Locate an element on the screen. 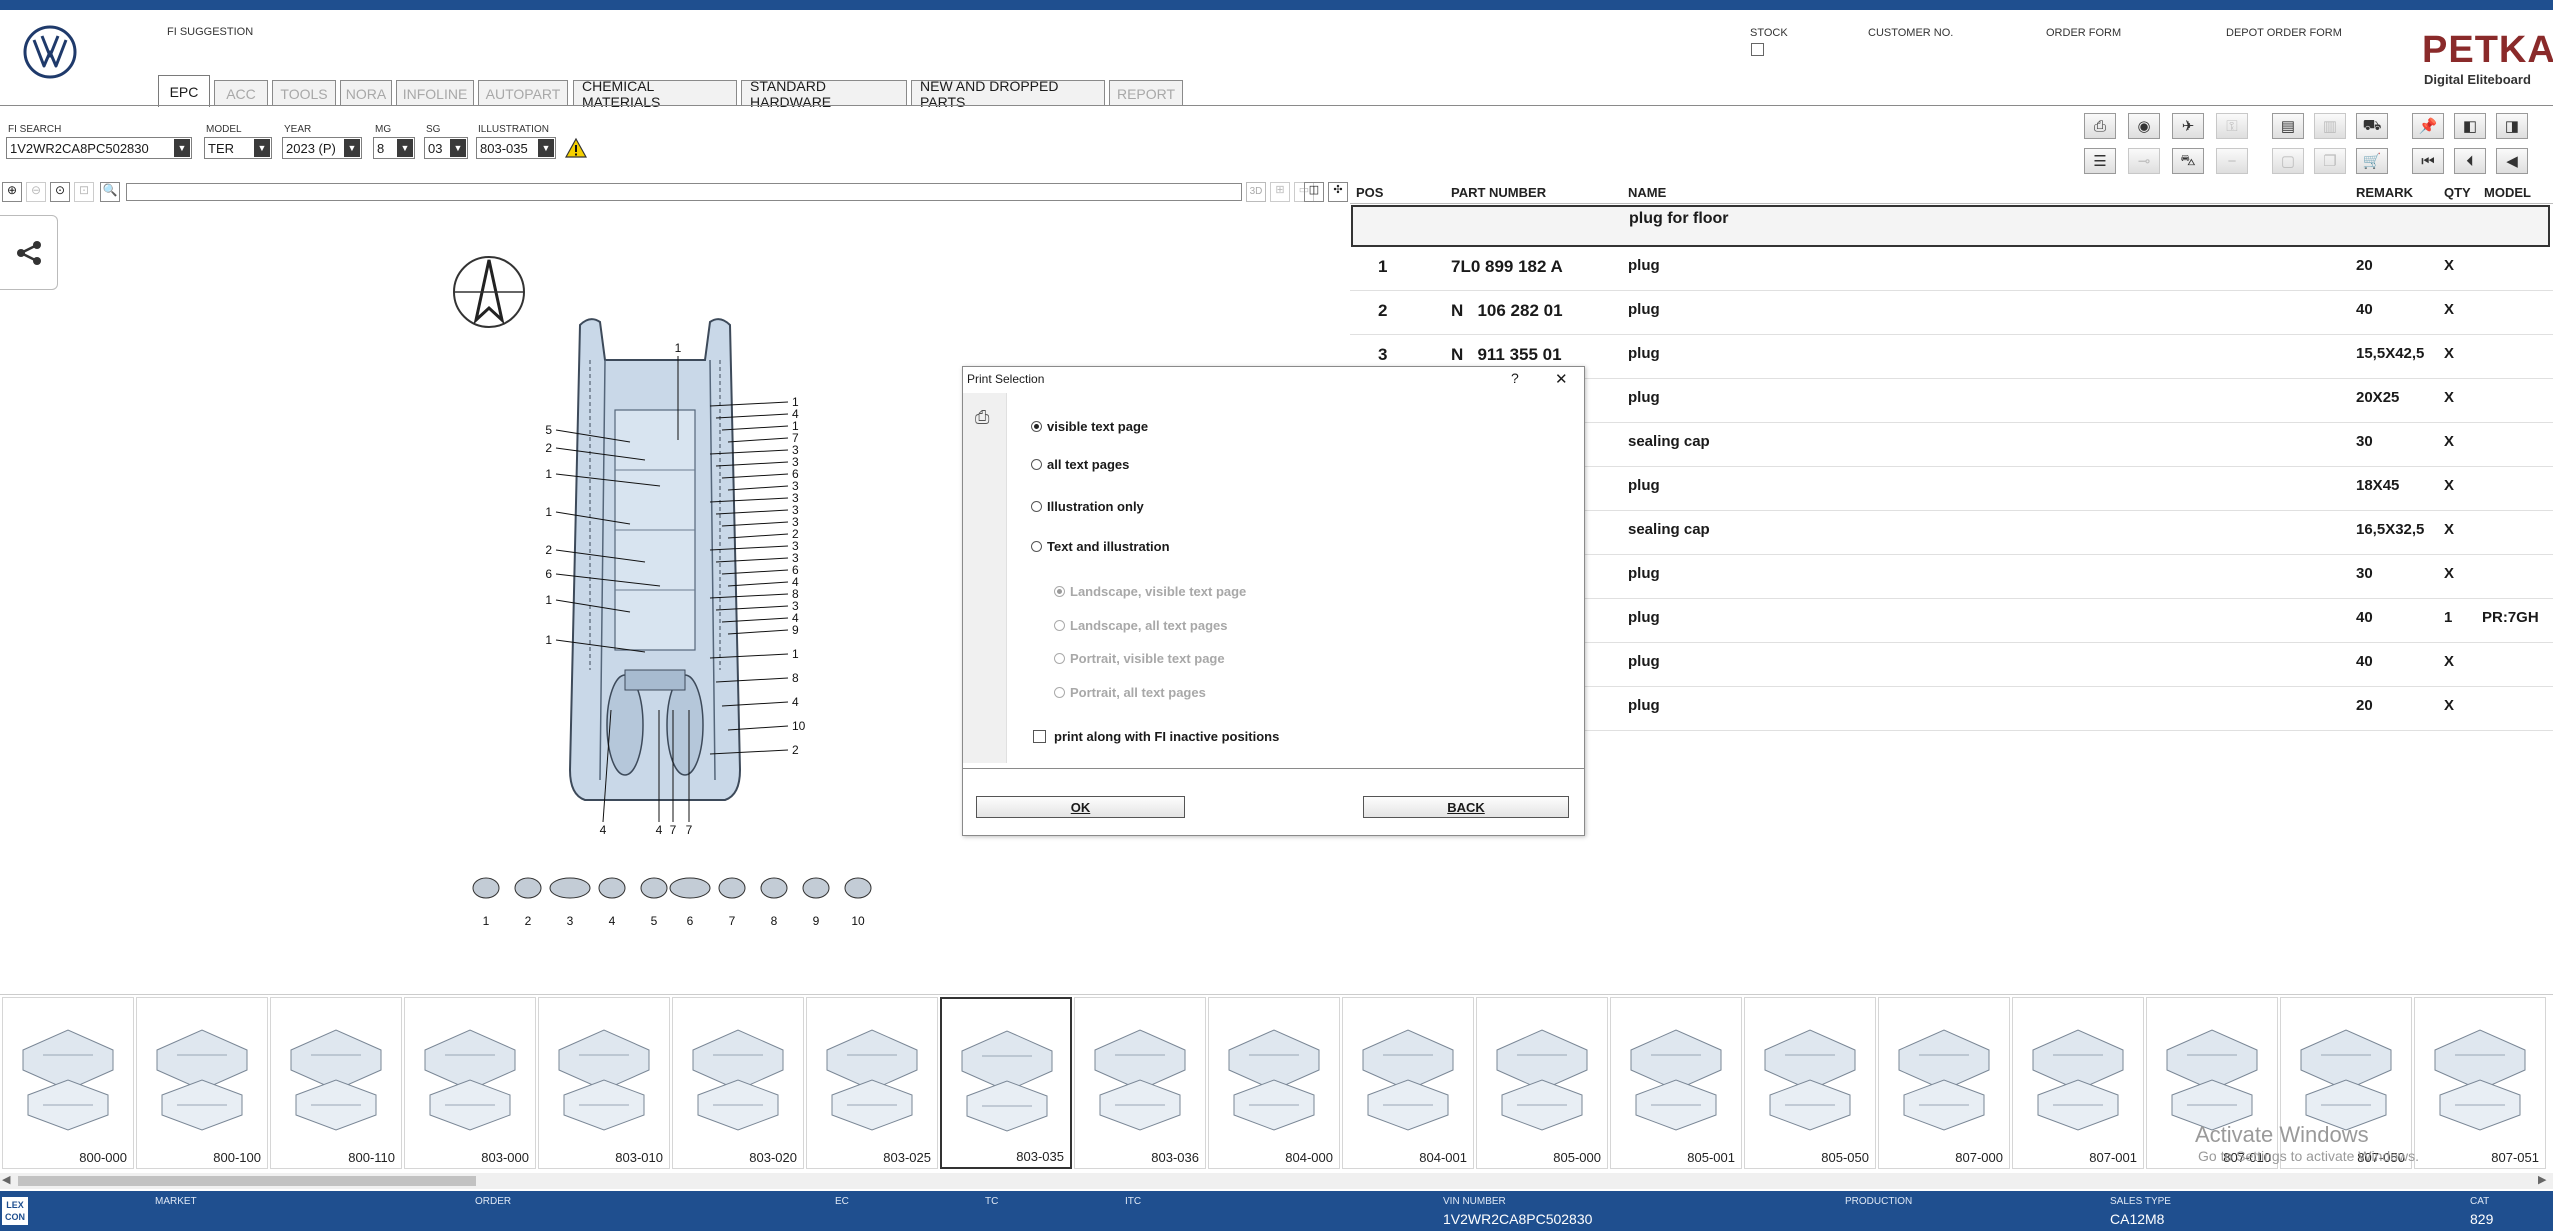 This screenshot has height=1231, width=2553. zoom-in-icon: ⊕ is located at coordinates (12, 192).